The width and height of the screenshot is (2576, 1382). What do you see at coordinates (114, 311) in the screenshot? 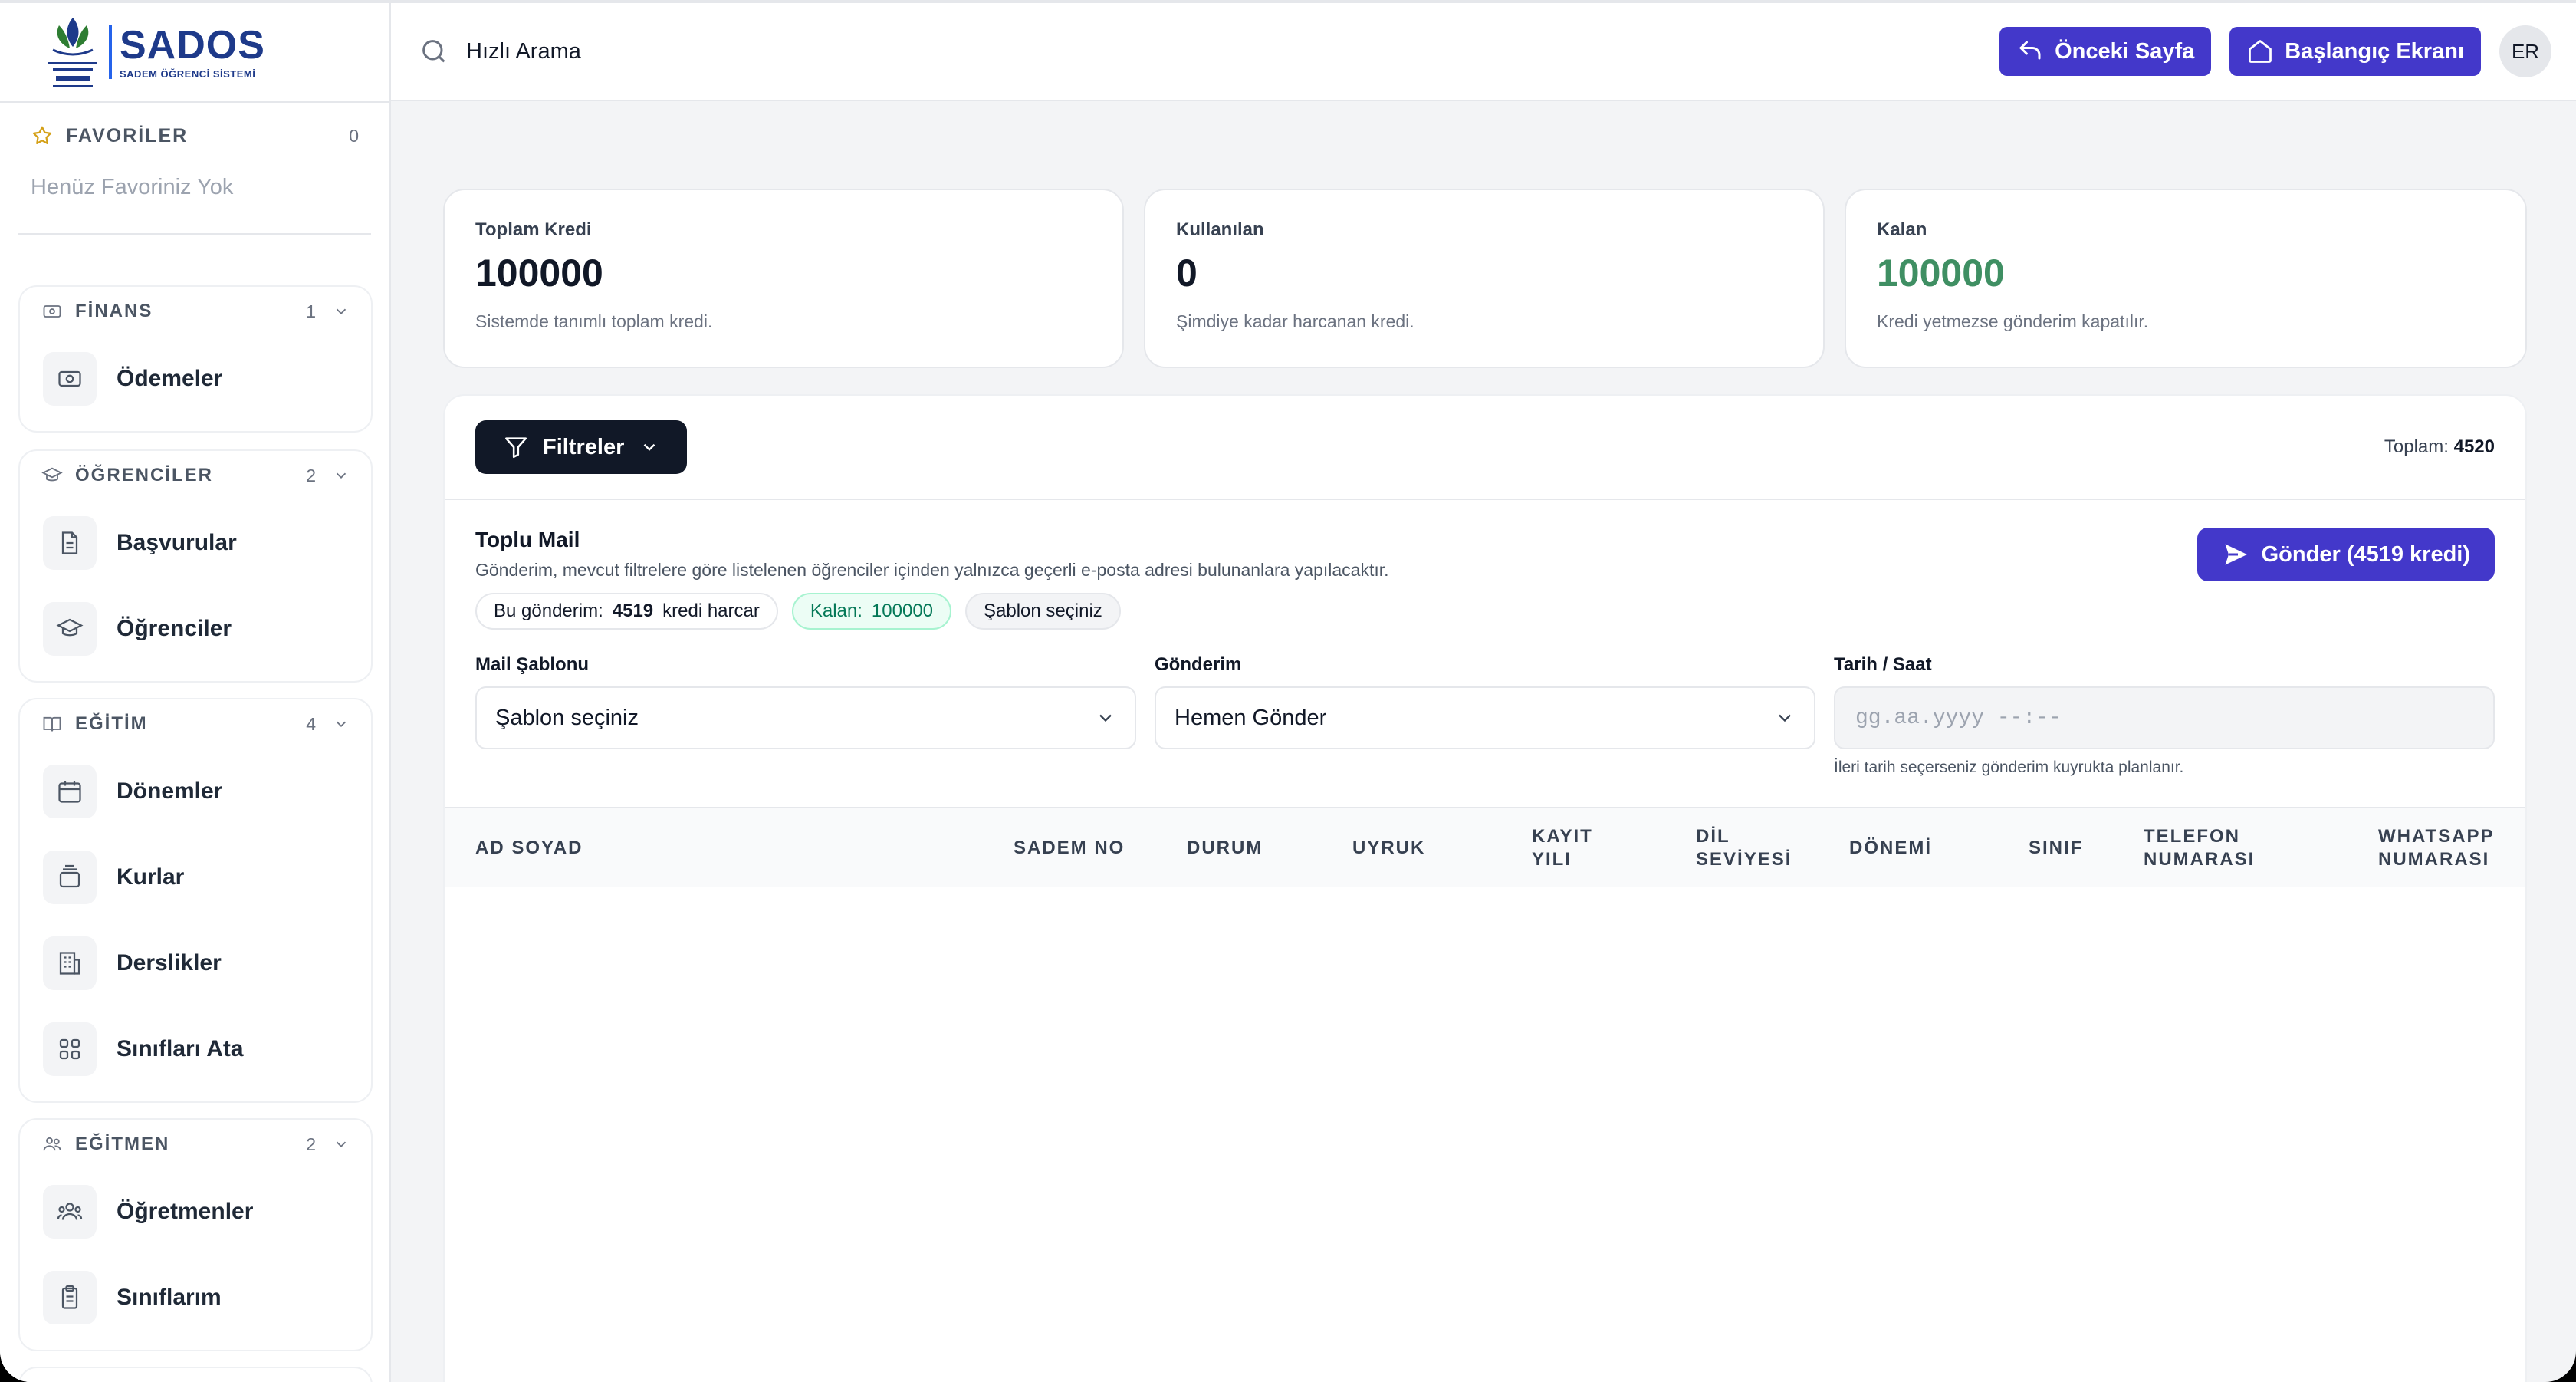
I see `nav-group-title: FİNANS` at bounding box center [114, 311].